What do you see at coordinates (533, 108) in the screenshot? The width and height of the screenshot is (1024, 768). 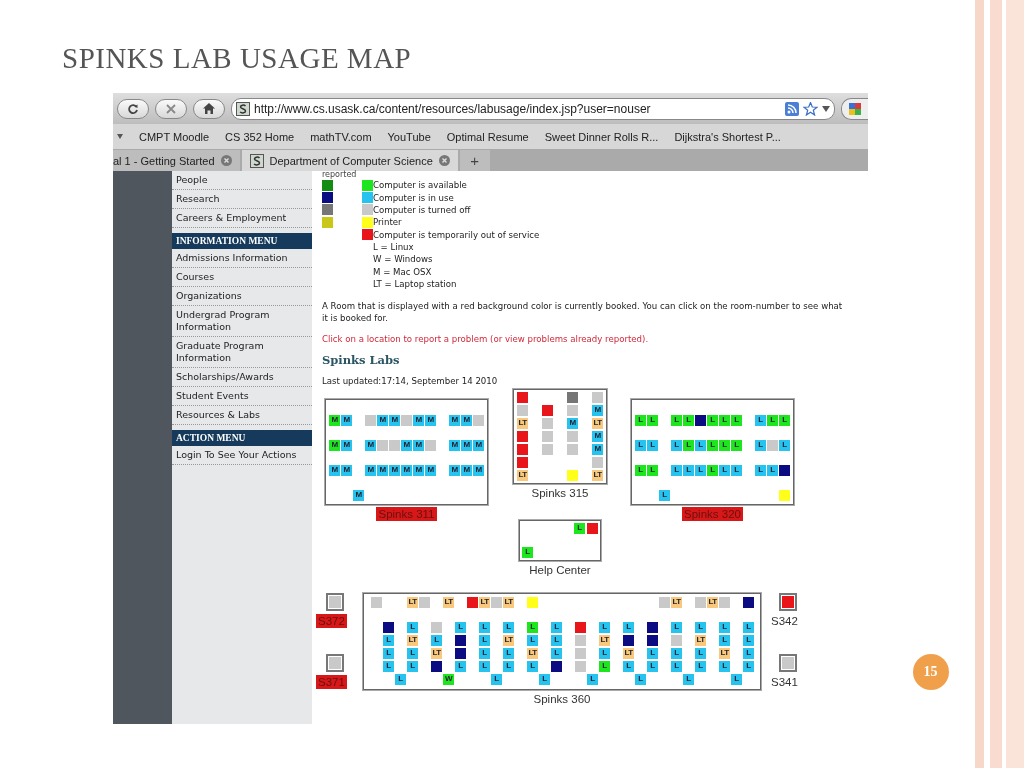 I see `address-bar: http://www.cs.usask.ca/content/resources/labusage/index.jsp?user=nouser` at bounding box center [533, 108].